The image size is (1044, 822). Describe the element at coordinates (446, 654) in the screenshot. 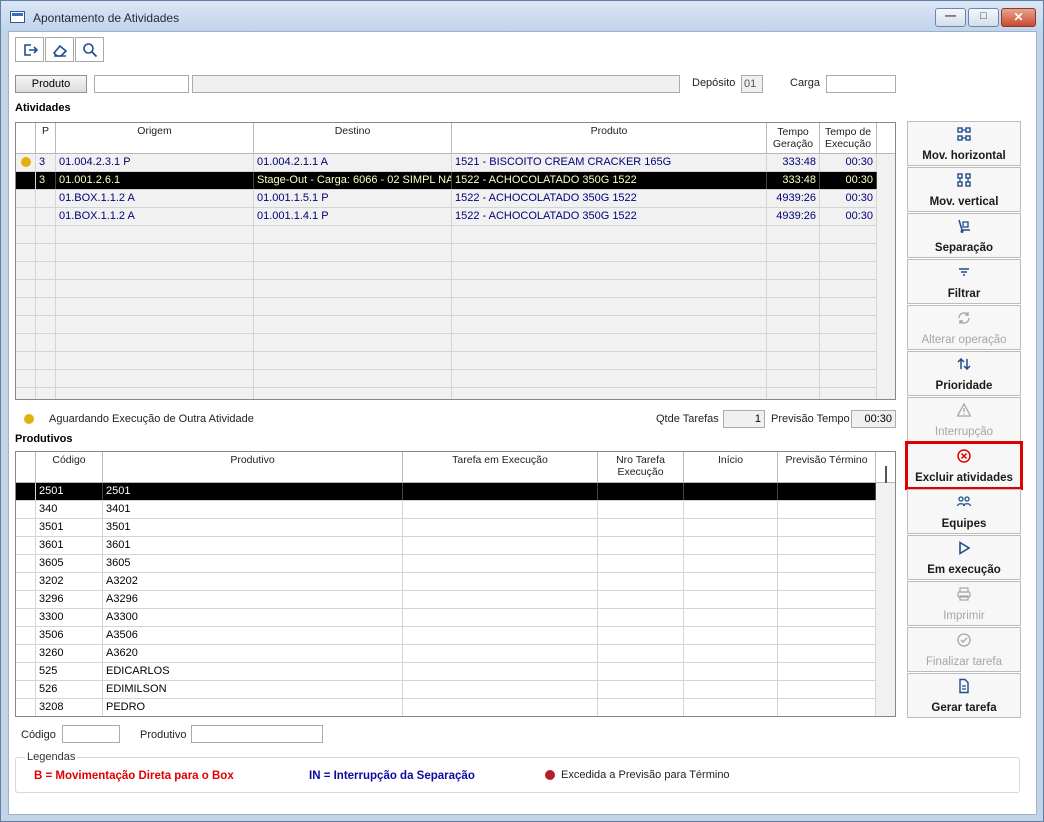

I see `produtivo-row: 3260 A3620` at that location.